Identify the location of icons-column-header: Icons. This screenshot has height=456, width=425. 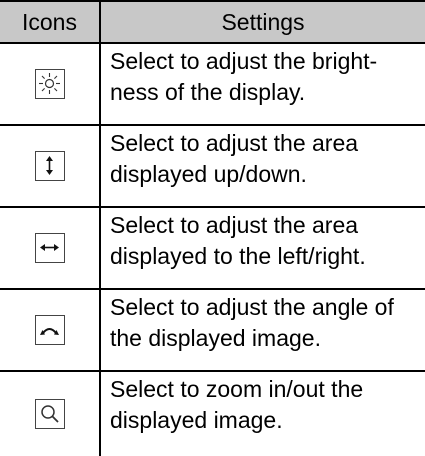
(50, 22).